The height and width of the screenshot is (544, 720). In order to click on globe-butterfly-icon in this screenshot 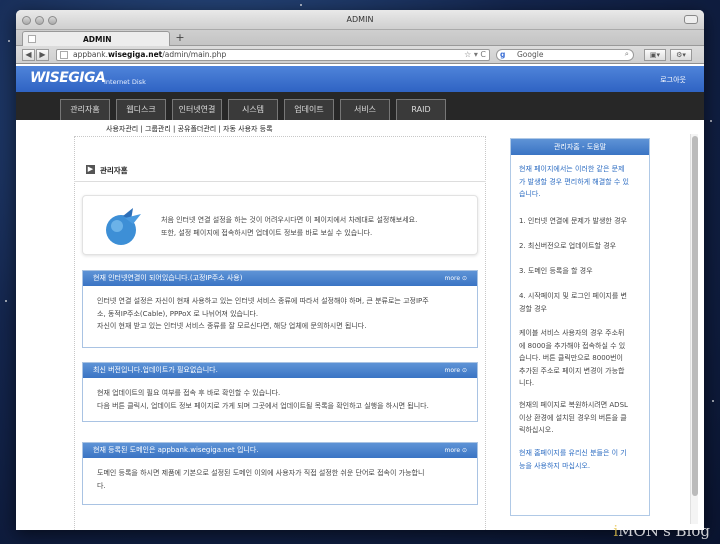, I will do `click(123, 226)`.